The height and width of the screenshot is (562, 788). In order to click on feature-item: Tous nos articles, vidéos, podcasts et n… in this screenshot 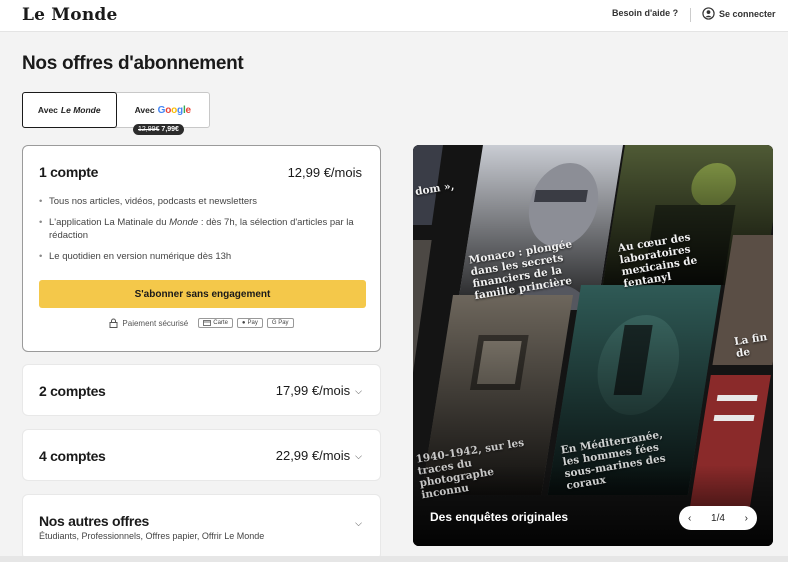, I will do `click(199, 201)`.